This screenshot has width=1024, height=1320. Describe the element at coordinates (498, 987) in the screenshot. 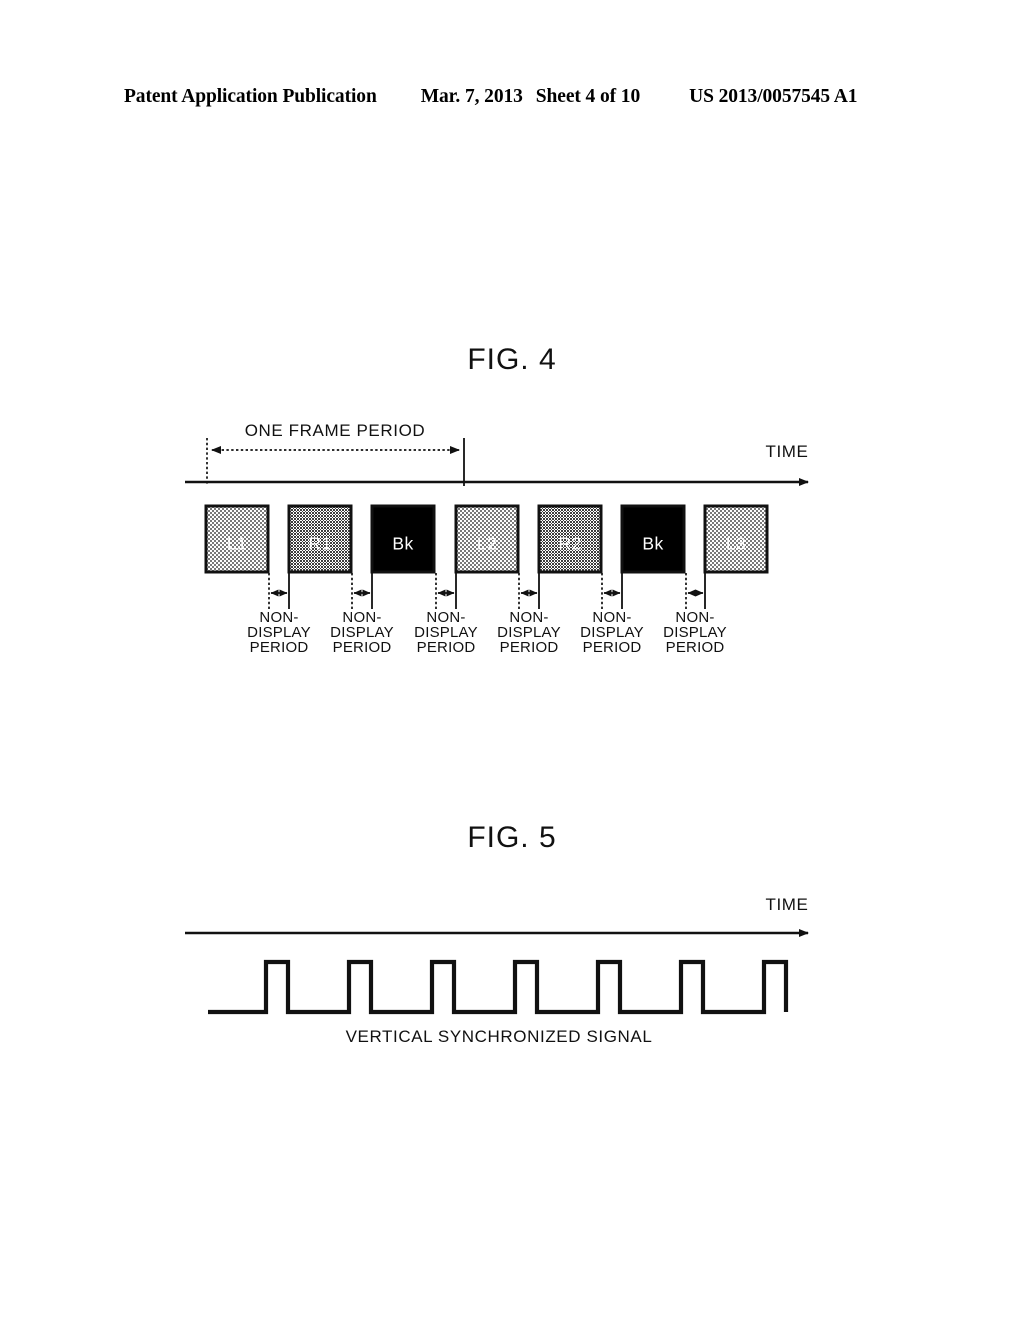

I see `vertical-sync-waveform` at that location.